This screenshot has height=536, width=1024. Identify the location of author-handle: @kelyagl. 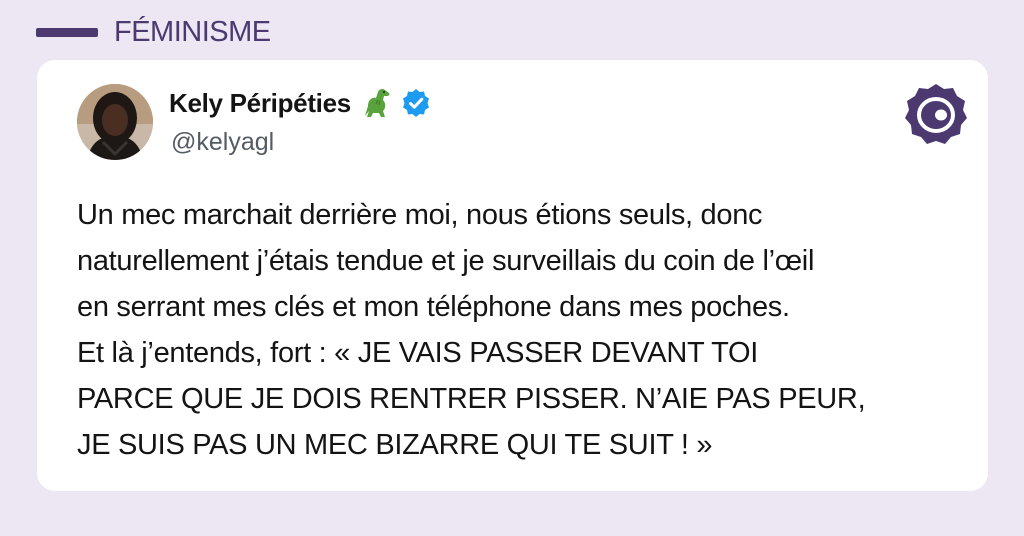
(222, 142).